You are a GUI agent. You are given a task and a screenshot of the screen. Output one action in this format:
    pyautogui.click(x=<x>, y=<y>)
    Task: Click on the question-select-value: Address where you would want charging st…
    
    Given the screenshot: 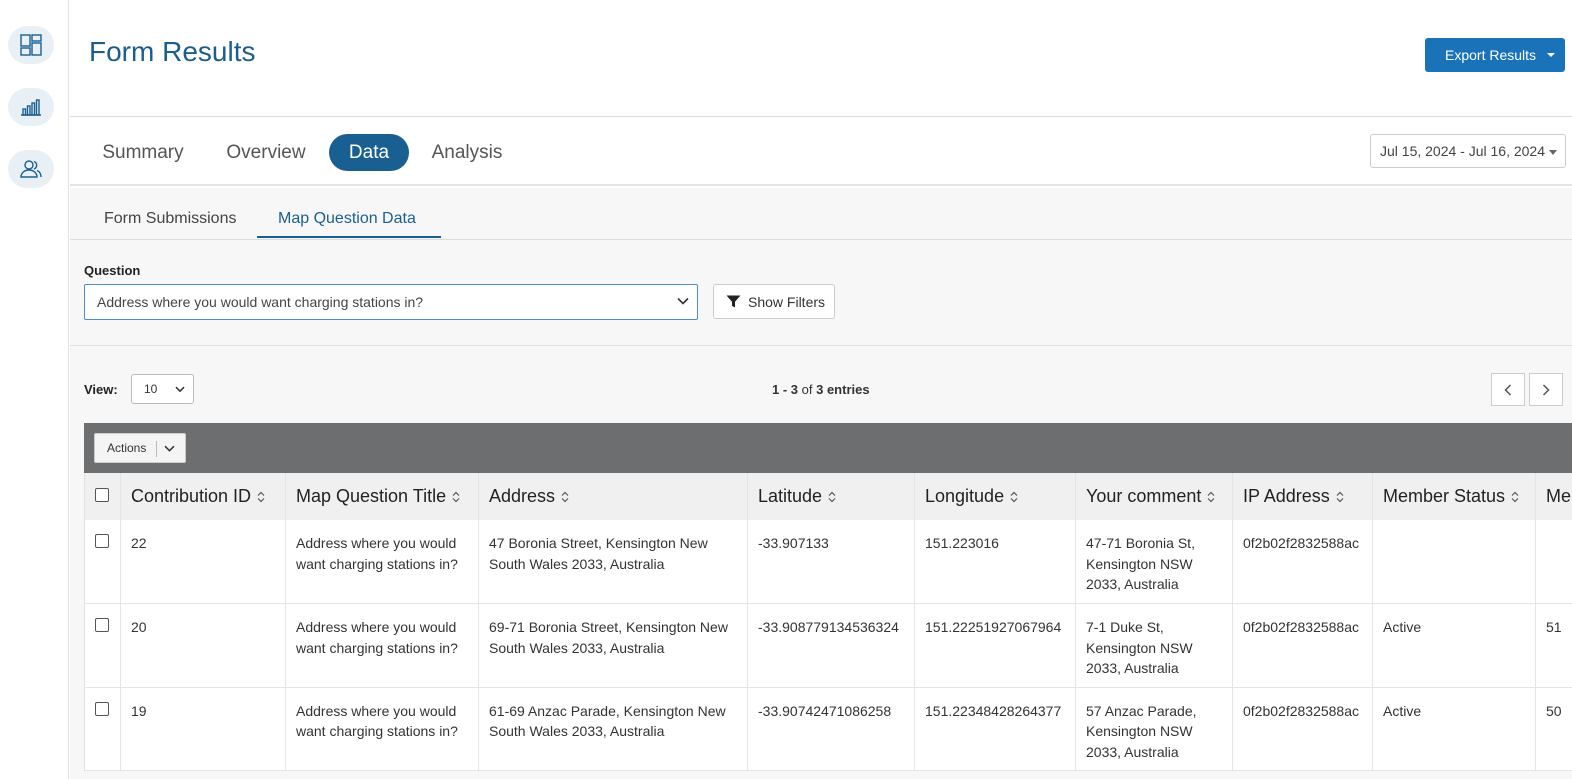 What is the action you would take?
    pyautogui.click(x=260, y=302)
    